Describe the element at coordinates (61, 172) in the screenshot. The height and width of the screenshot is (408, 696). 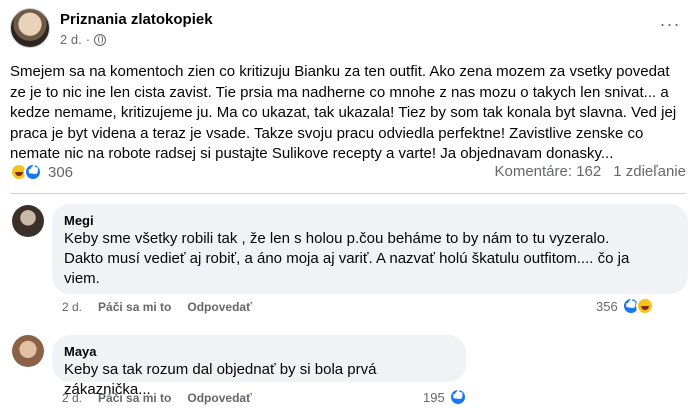
I see `post-reaction-count: 306` at that location.